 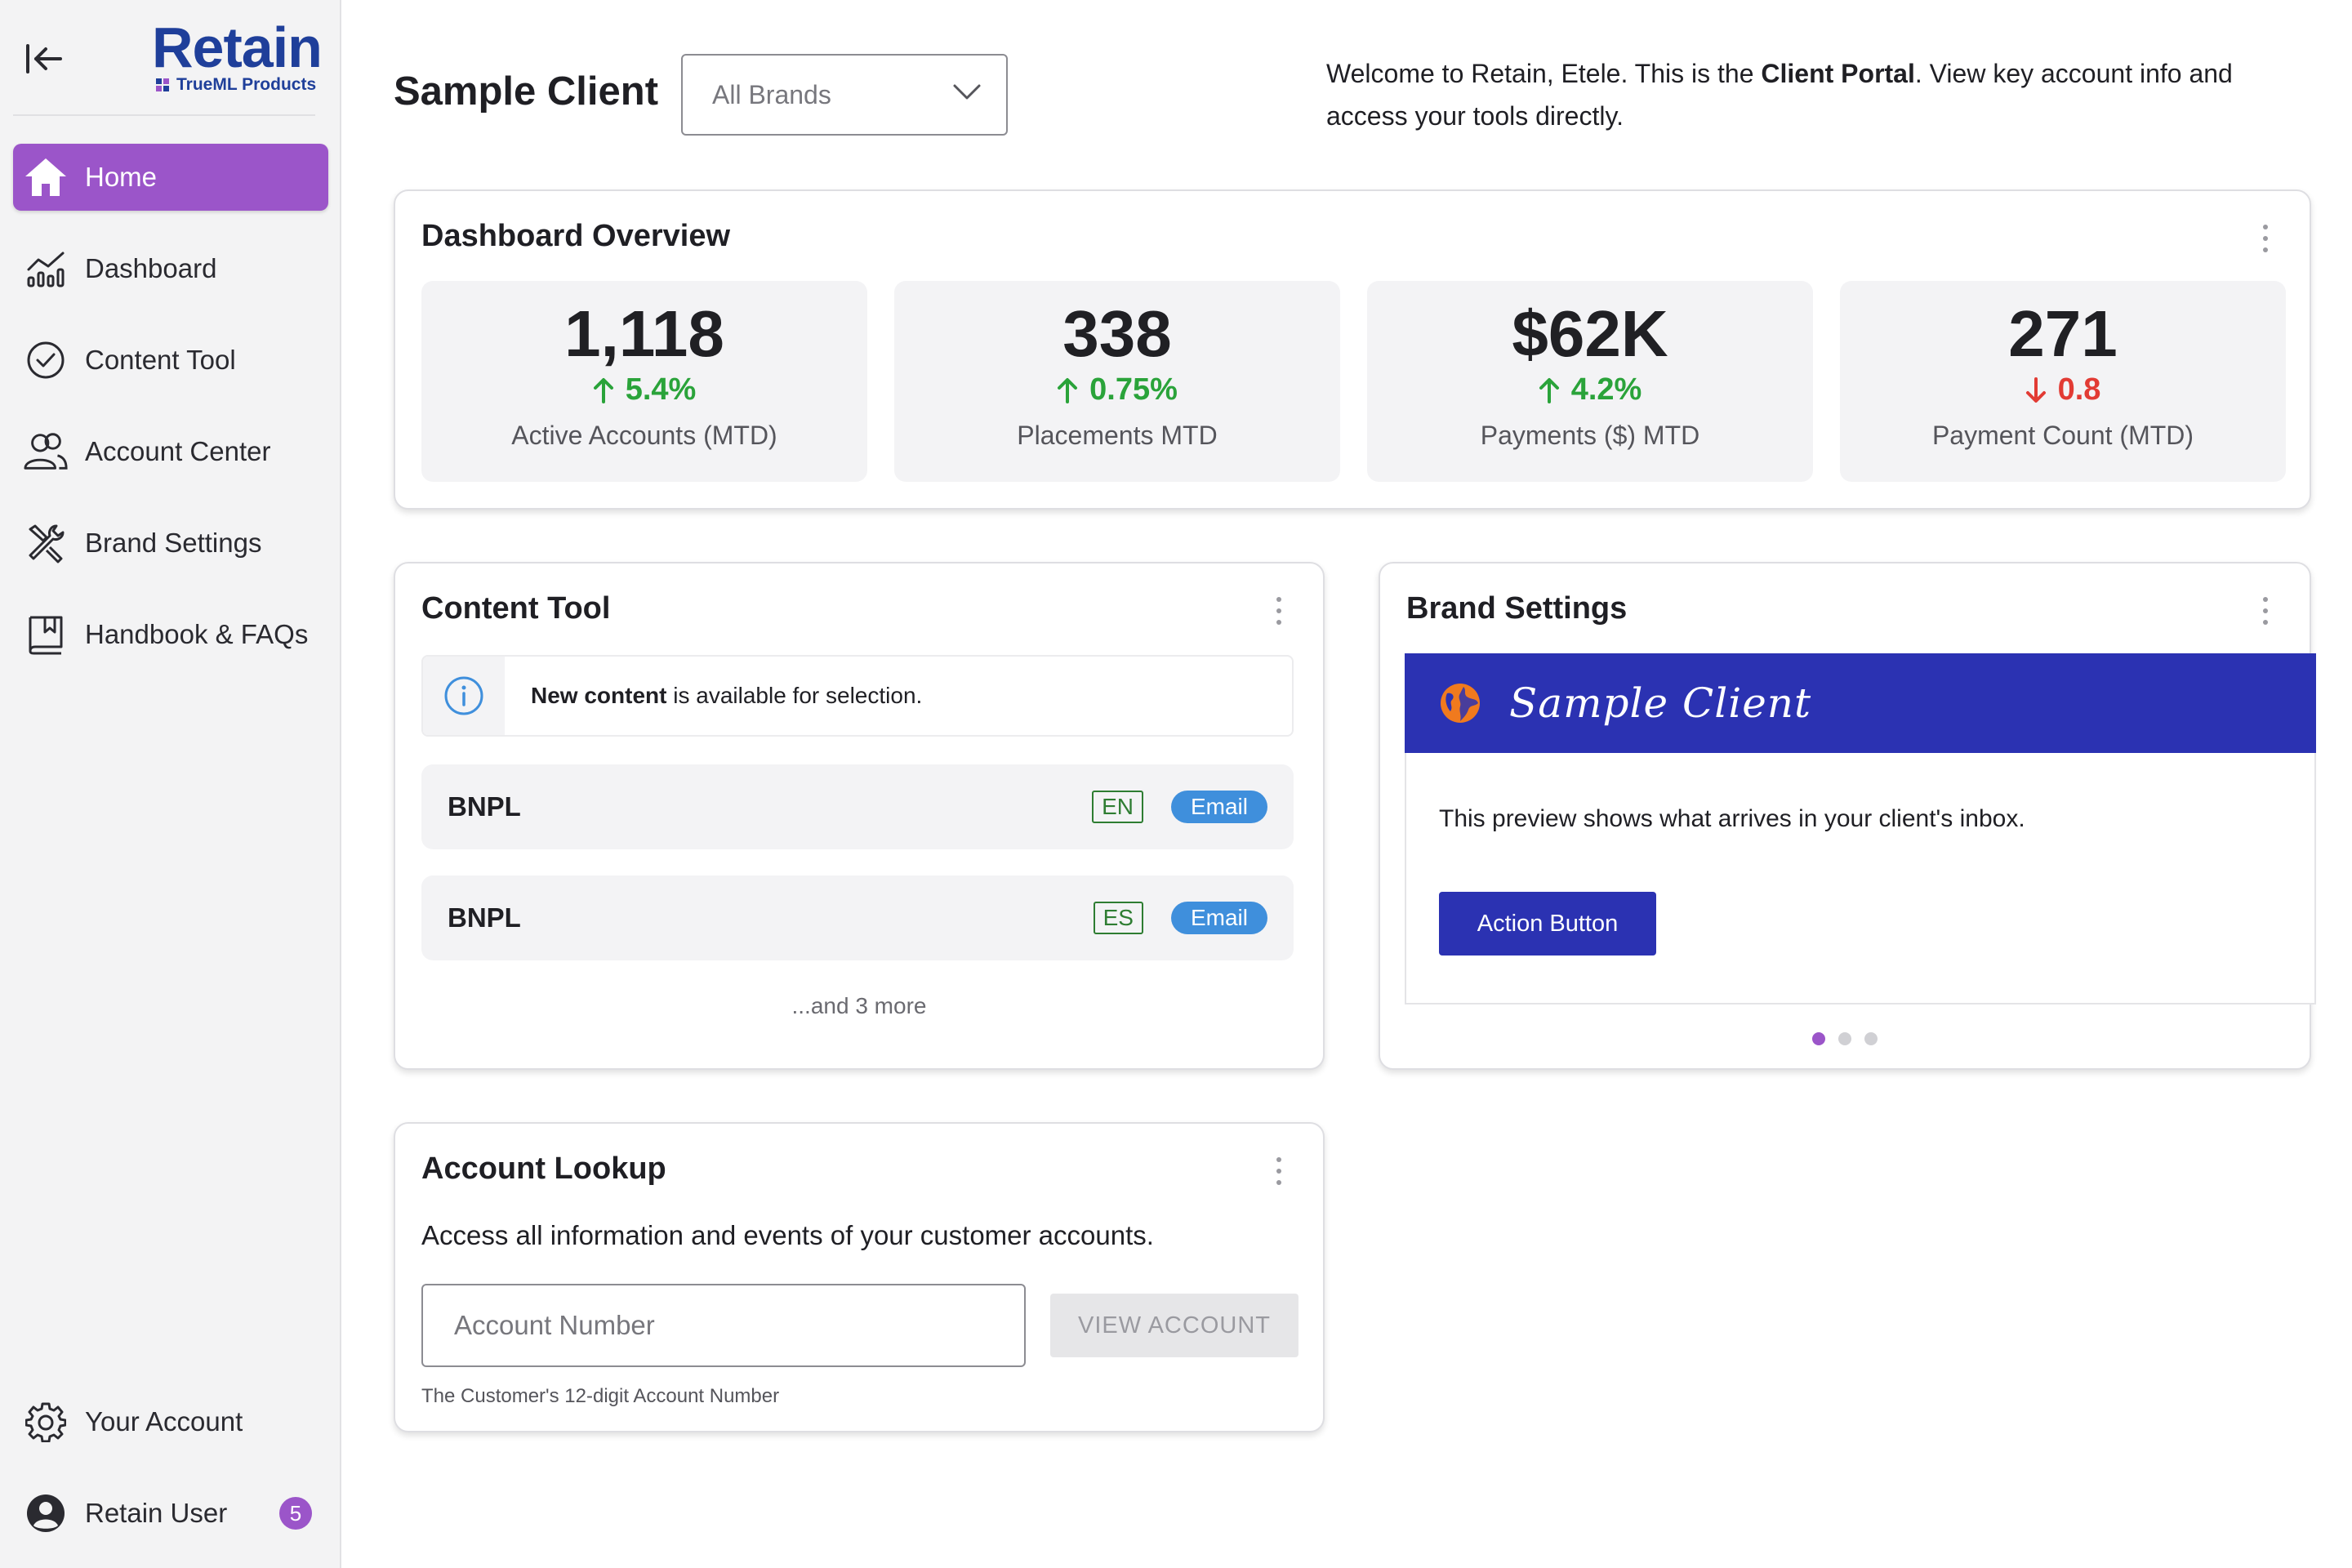 I want to click on sidebar-item-content-tool: Content Tool, so click(x=170, y=360).